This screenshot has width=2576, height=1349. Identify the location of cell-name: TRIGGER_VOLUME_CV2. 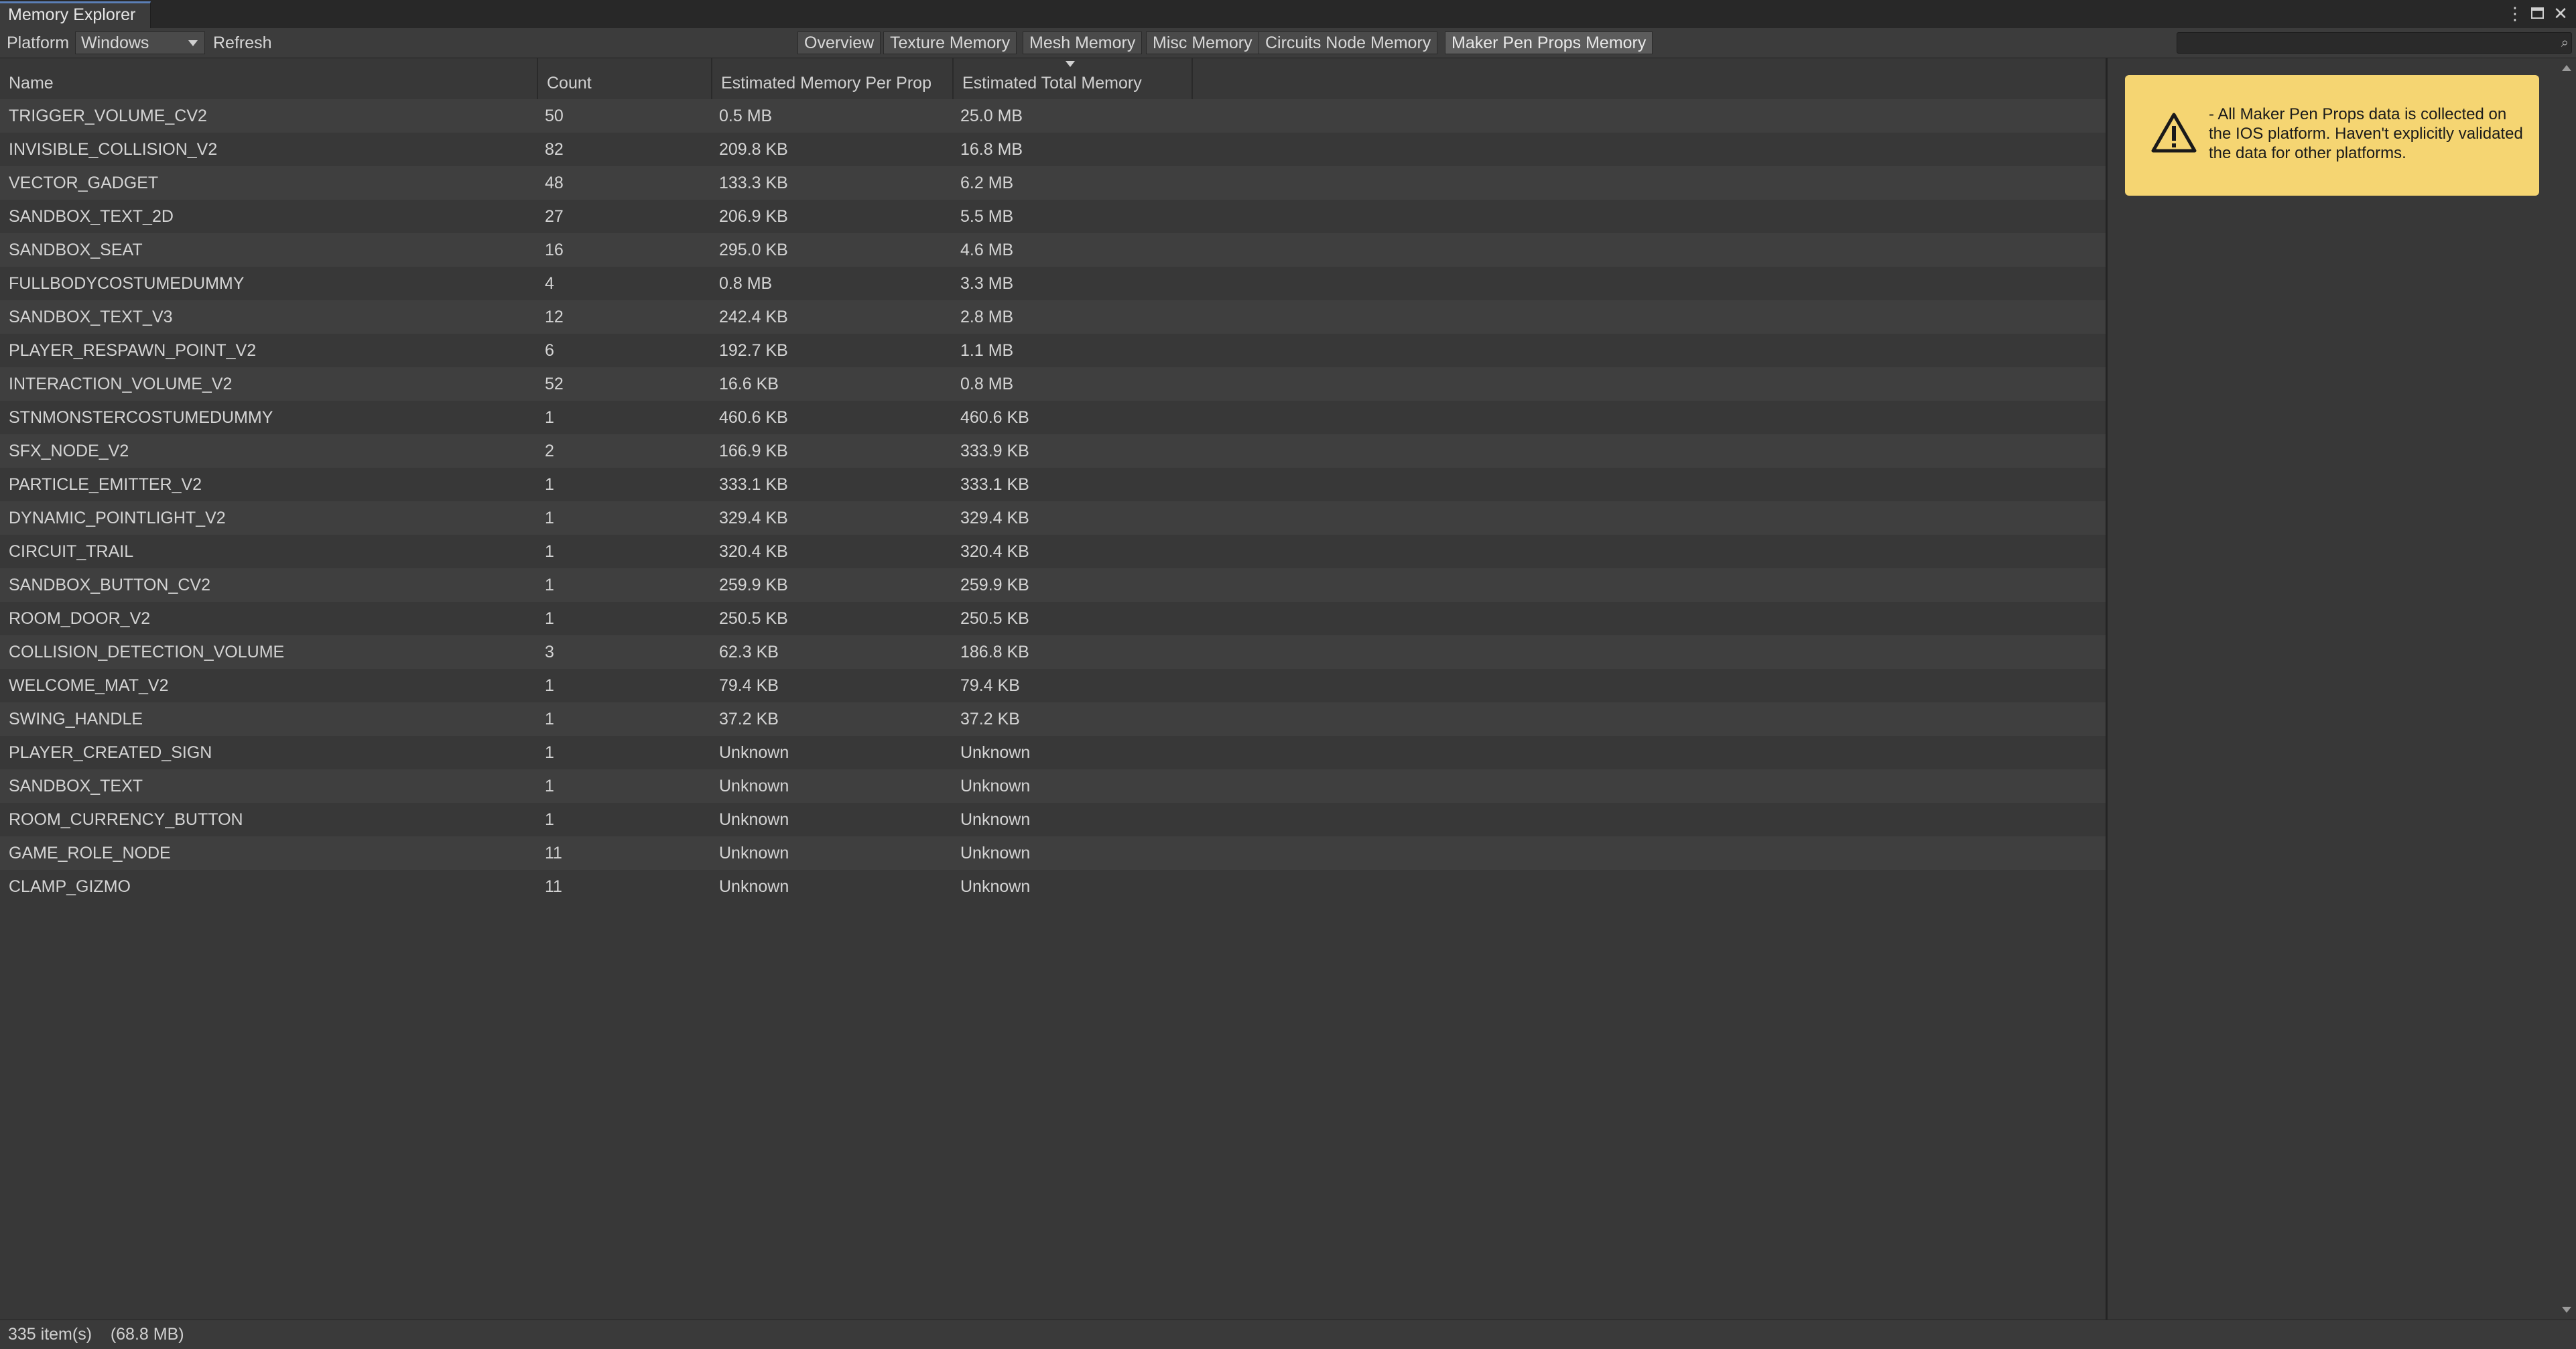
(108, 116).